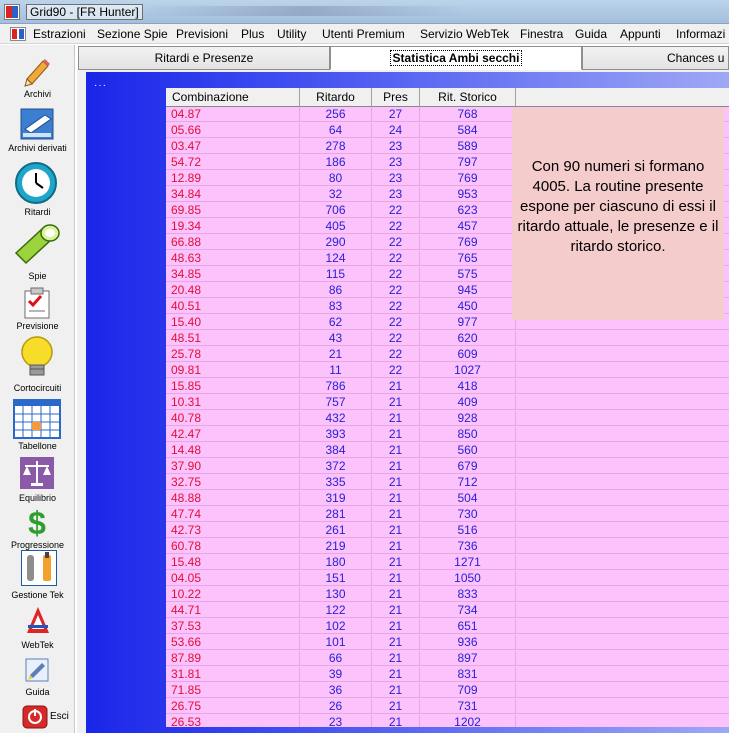 Image resolution: width=729 pixels, height=733 pixels. I want to click on toolbar-cortocircuiti: Cortocircuiti, so click(37, 364).